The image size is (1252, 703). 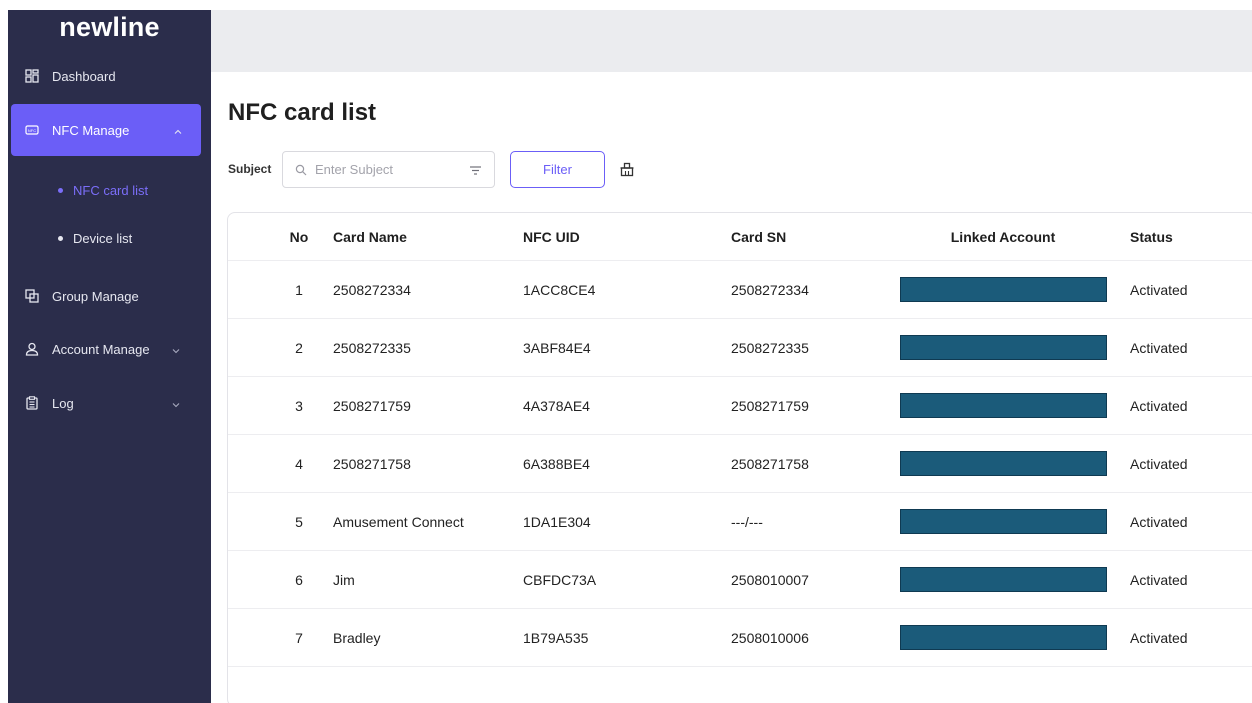 What do you see at coordinates (1003, 236) in the screenshot?
I see `column-header-linked-account: Linked Account` at bounding box center [1003, 236].